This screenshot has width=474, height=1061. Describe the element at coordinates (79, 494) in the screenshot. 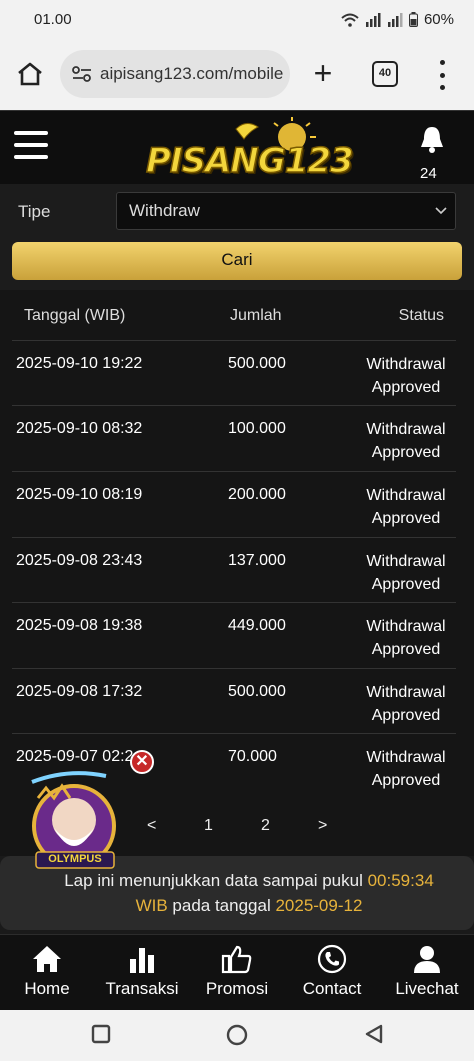

I see `row-date: 2025-09-10 08:19` at that location.